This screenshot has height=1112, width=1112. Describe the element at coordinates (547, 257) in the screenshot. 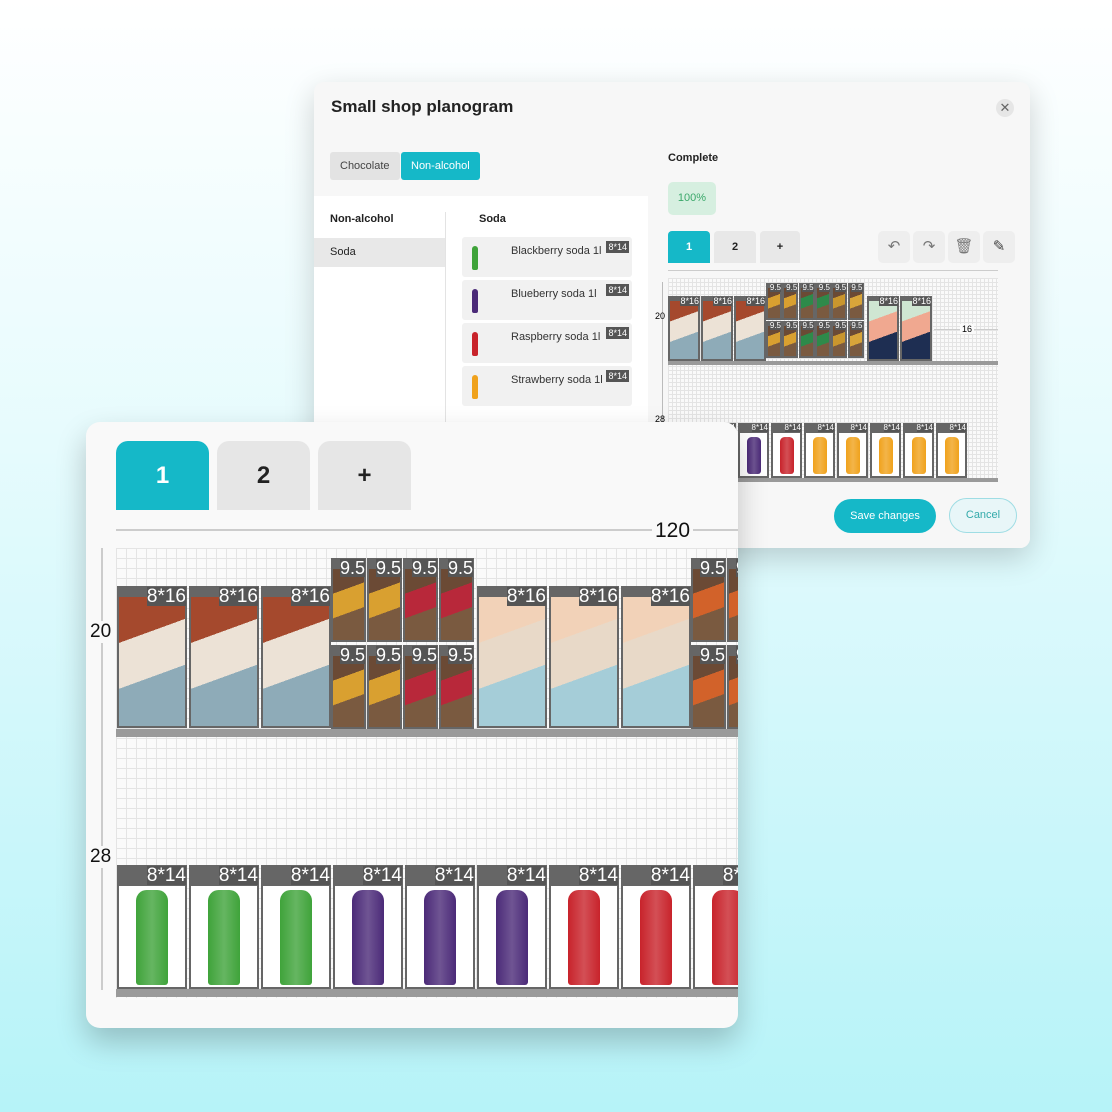

I see `product-list-item: Blackberry soda 1l 8*14` at that location.